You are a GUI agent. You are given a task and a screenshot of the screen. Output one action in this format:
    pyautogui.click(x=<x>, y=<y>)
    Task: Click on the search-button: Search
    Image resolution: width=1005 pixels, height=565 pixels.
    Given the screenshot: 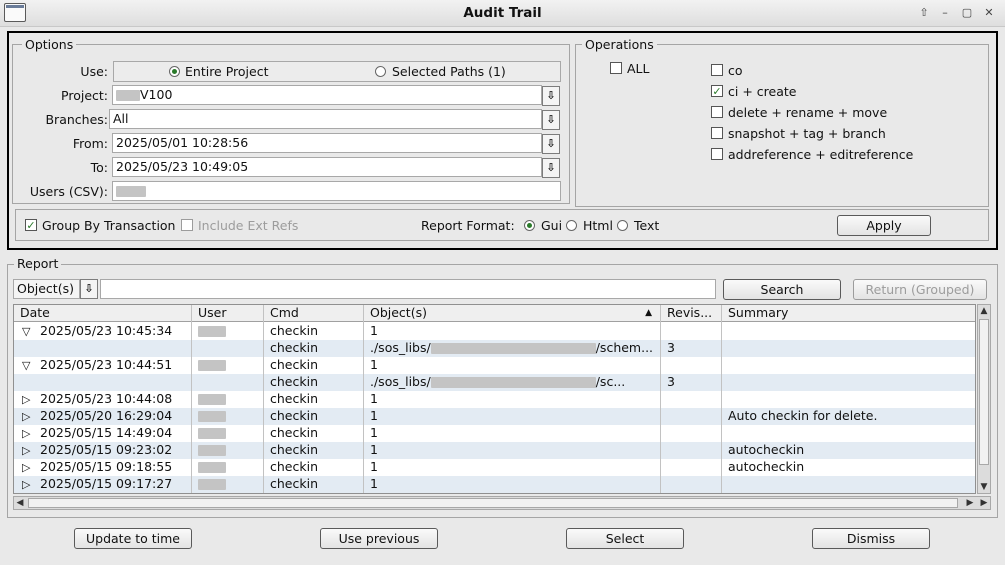 What is the action you would take?
    pyautogui.click(x=782, y=289)
    